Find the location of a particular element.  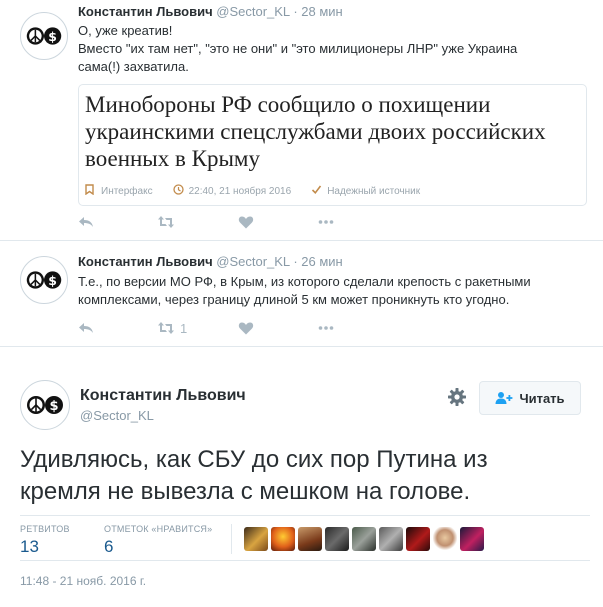

follow-label: Читать is located at coordinates (542, 398).